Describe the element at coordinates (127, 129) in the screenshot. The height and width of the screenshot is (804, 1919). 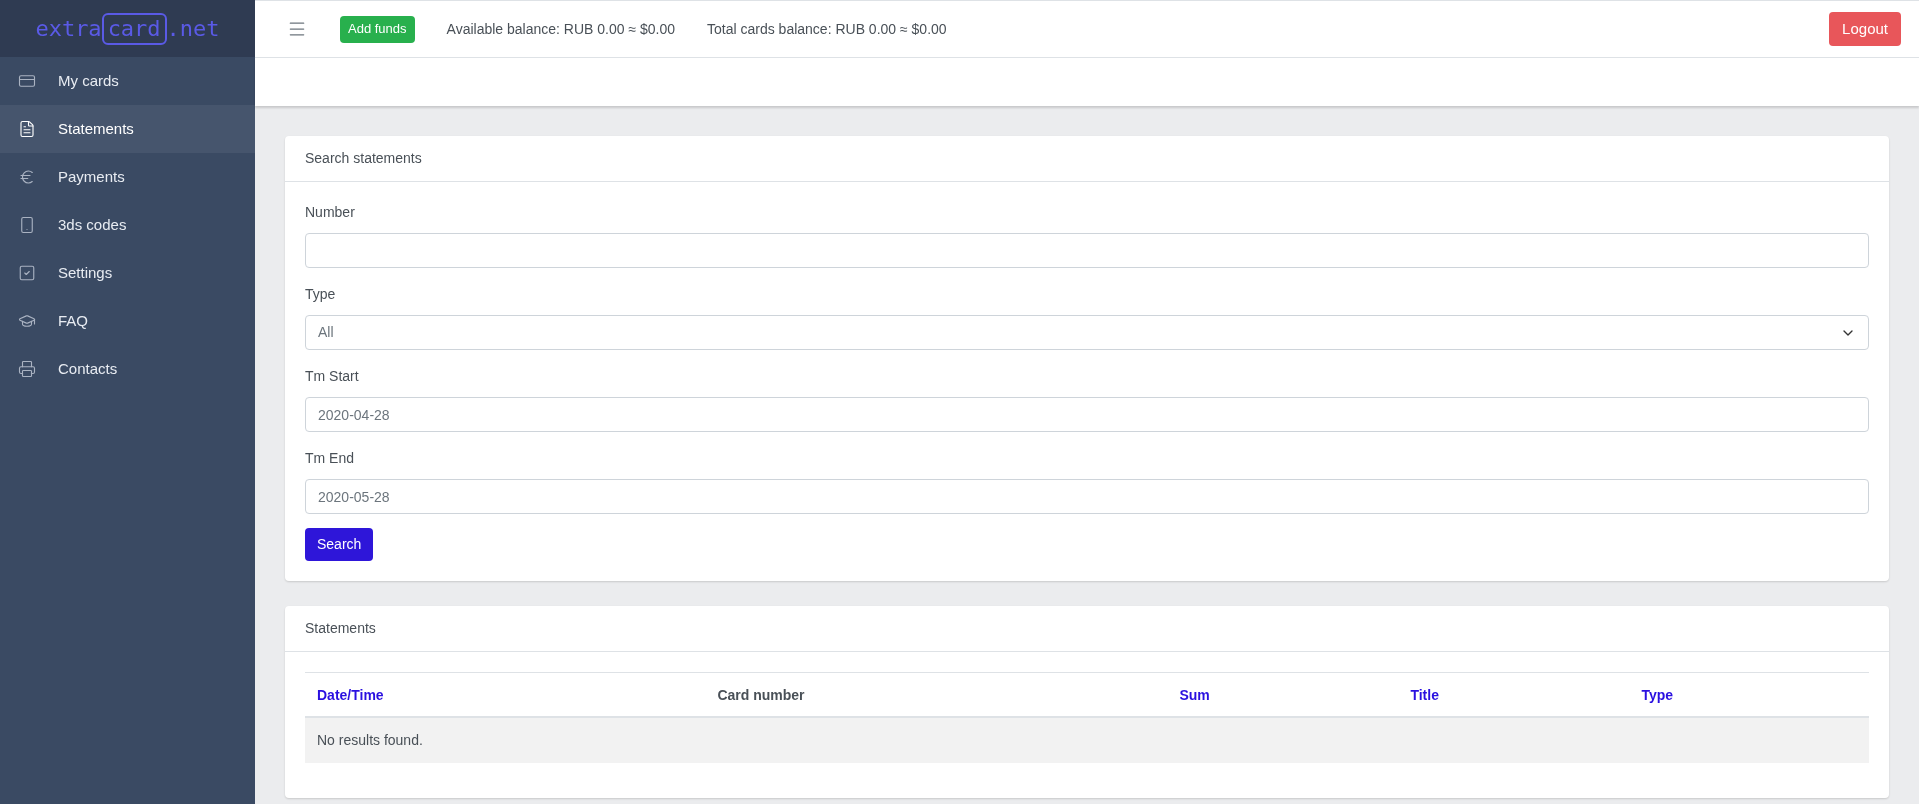
I see `sidebar-item: Statements` at that location.